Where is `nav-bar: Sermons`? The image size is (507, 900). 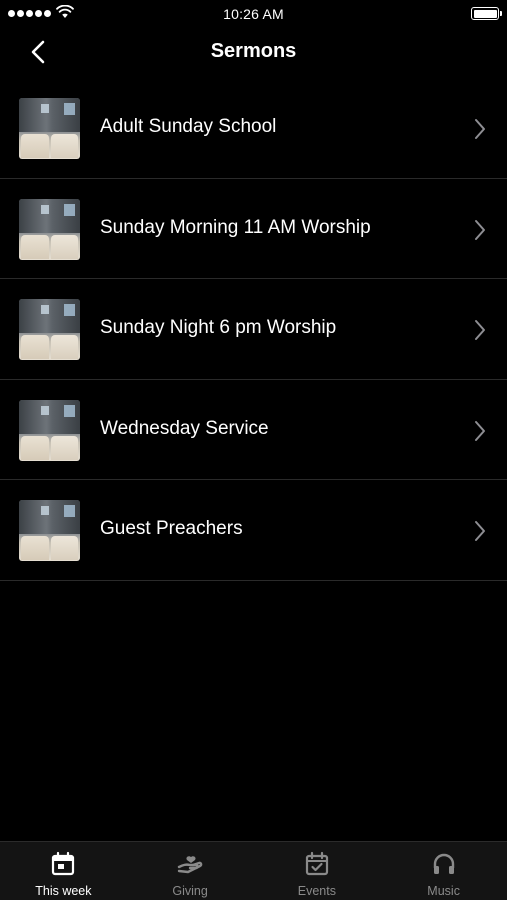
nav-bar: Sermons is located at coordinates (253, 52).